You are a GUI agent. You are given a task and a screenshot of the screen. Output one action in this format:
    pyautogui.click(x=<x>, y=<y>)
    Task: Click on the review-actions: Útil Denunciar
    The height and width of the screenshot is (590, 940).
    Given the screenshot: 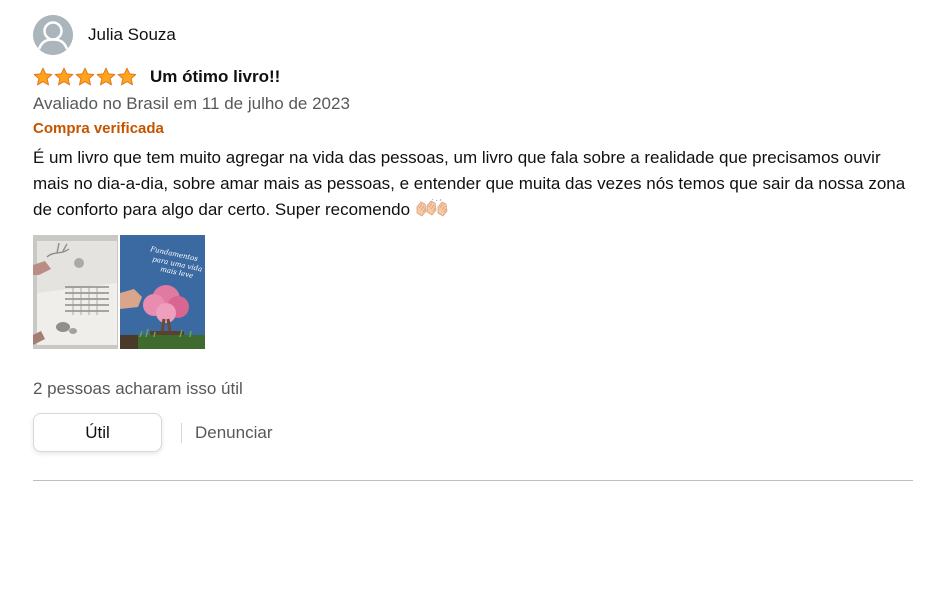 What is the action you would take?
    pyautogui.click(x=473, y=432)
    